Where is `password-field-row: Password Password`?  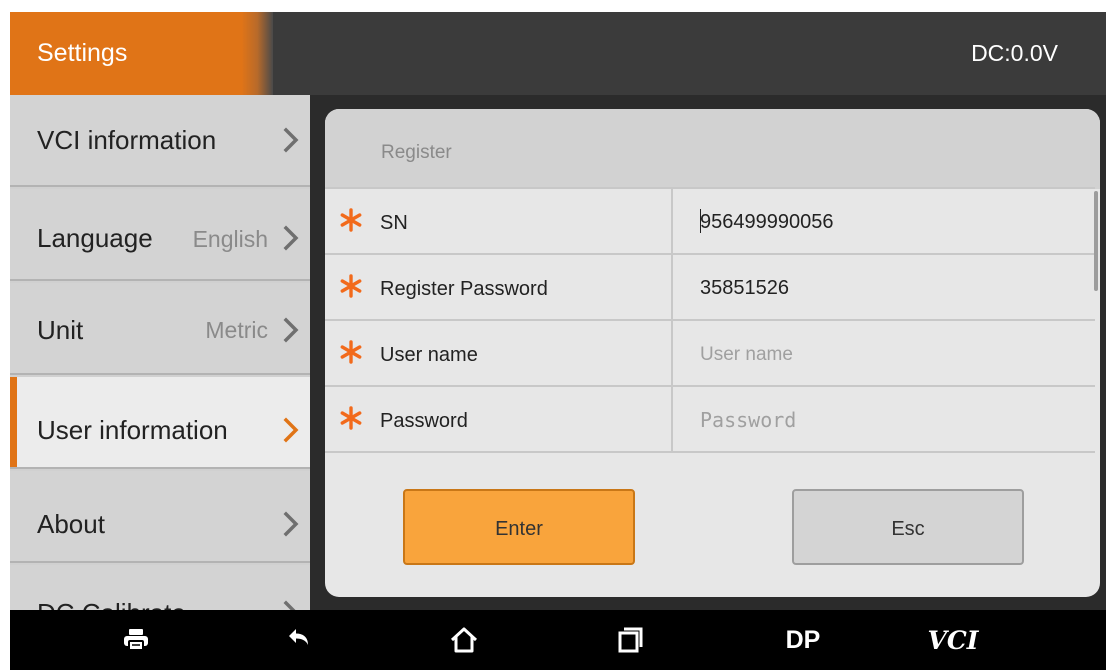
password-field-row: Password Password is located at coordinates (710, 419).